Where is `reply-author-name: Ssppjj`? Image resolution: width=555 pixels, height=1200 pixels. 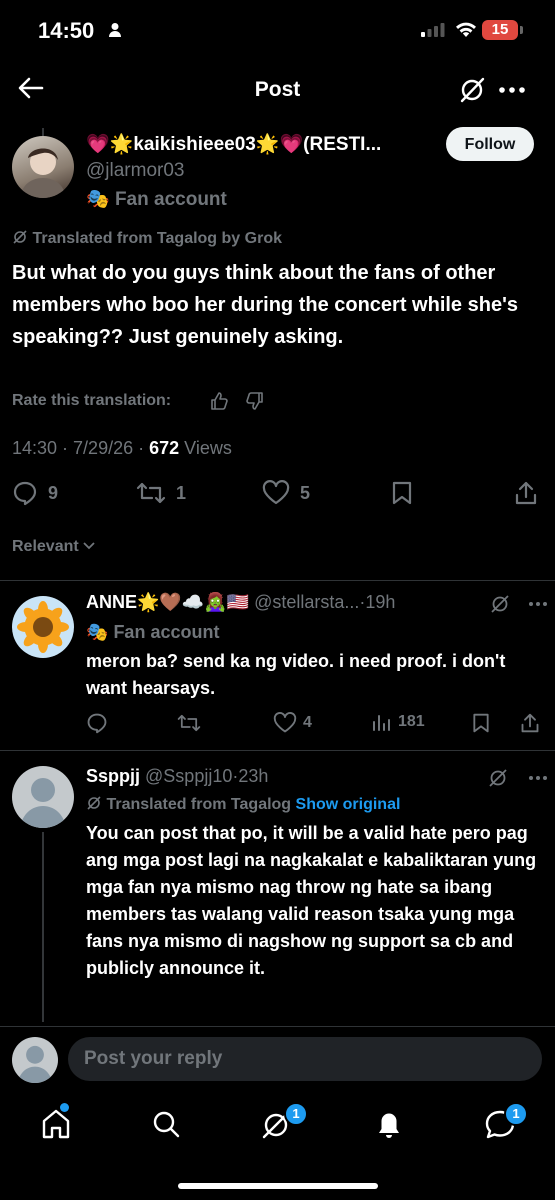
reply-author-name: Ssppjj is located at coordinates (113, 776).